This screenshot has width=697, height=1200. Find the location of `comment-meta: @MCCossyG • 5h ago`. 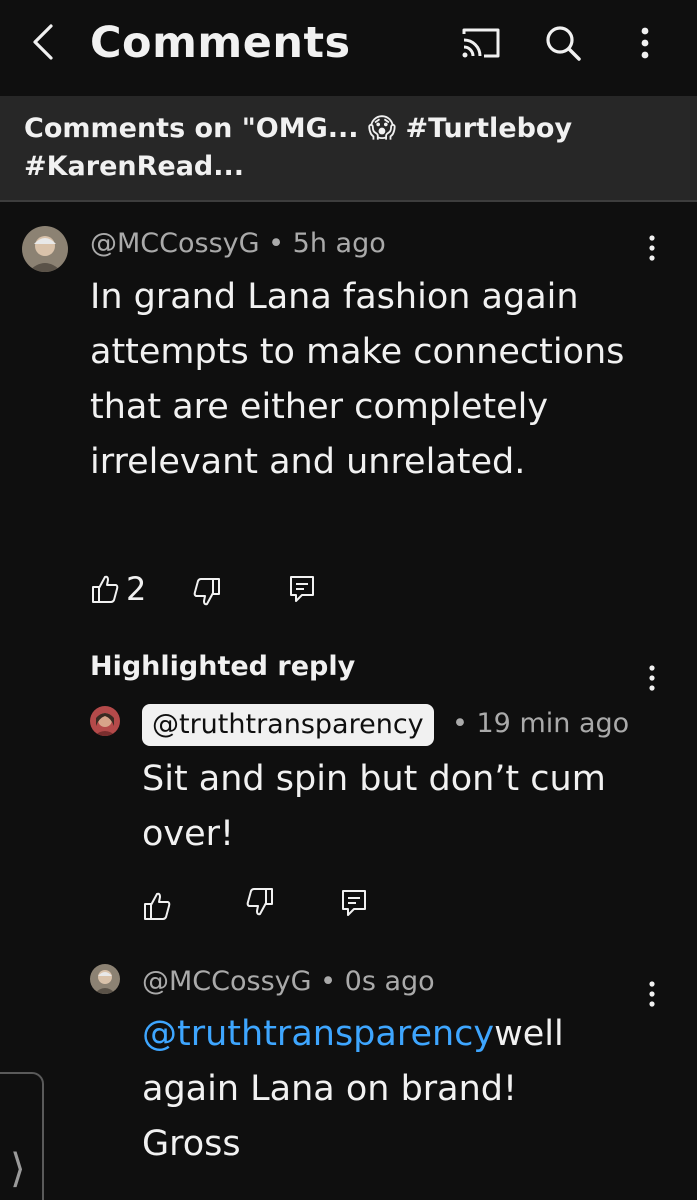

comment-meta: @MCCossyG • 5h ago is located at coordinates (238, 243).